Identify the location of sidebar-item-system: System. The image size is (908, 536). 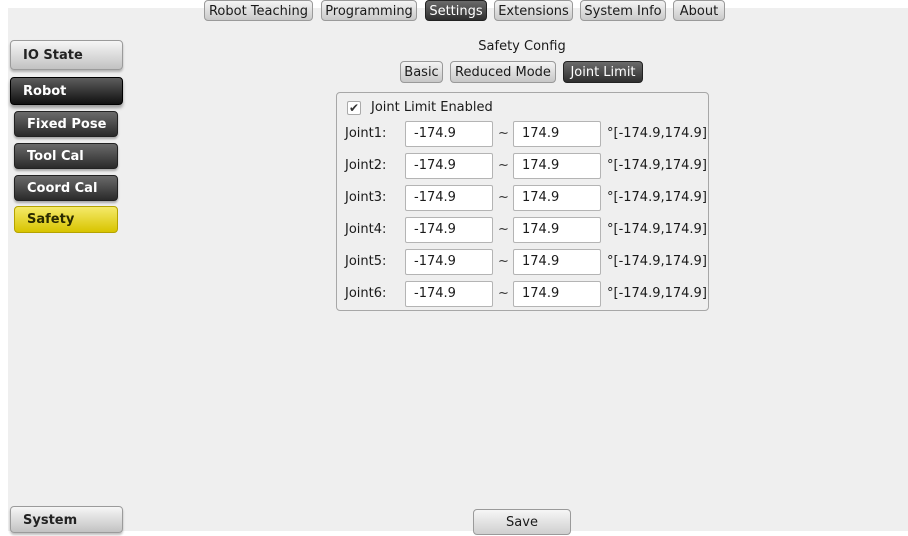
(66, 519).